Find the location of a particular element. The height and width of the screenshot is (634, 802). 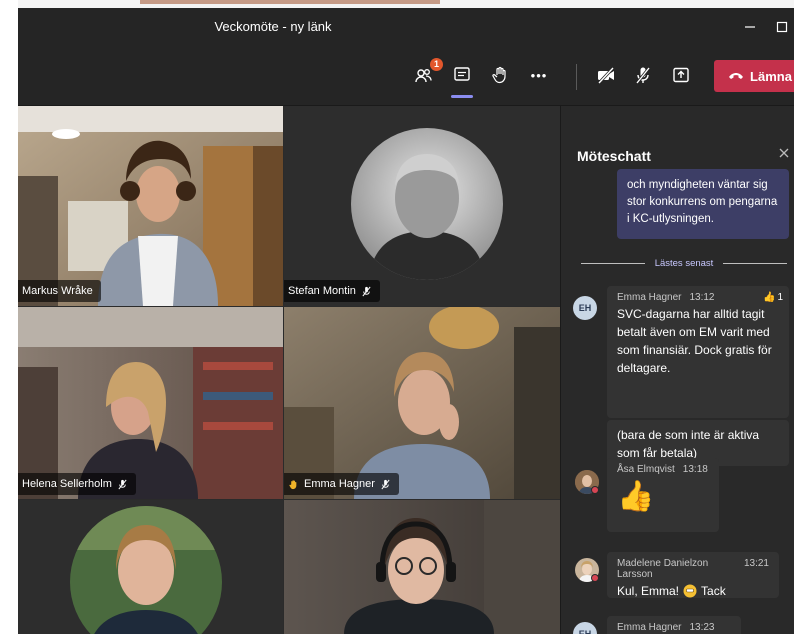

participant-name-tag: Stefan Montin is located at coordinates (332, 291).